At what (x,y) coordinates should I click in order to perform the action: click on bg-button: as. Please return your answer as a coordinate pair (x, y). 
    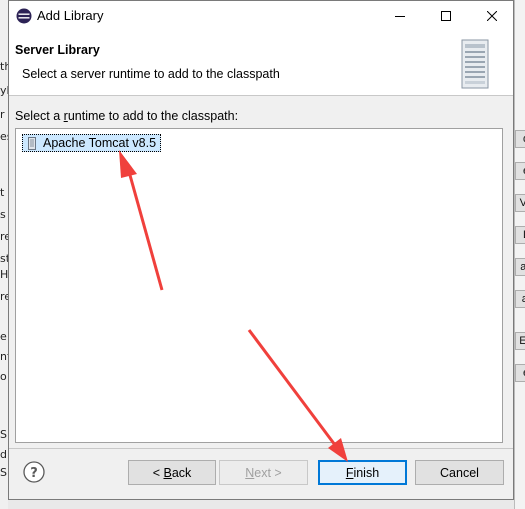
    Looking at the image, I should click on (520, 267).